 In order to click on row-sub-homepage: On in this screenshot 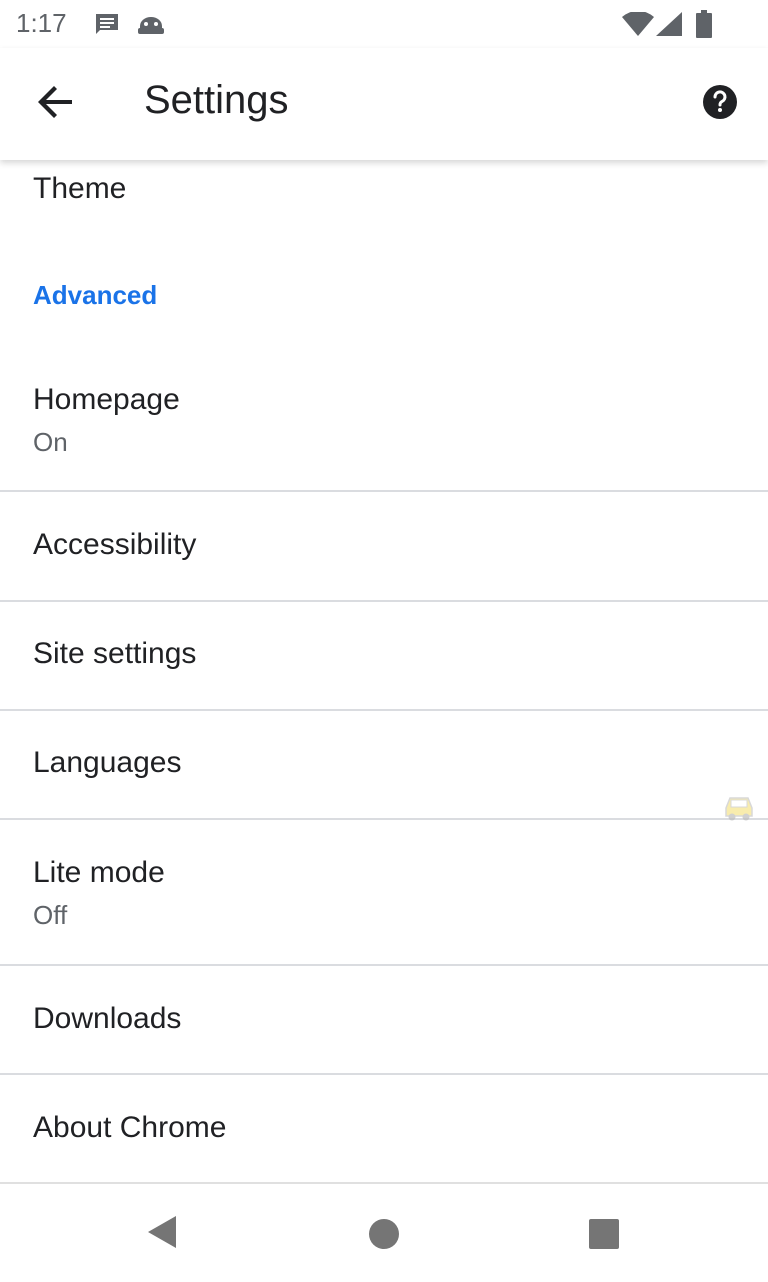, I will do `click(50, 442)`.